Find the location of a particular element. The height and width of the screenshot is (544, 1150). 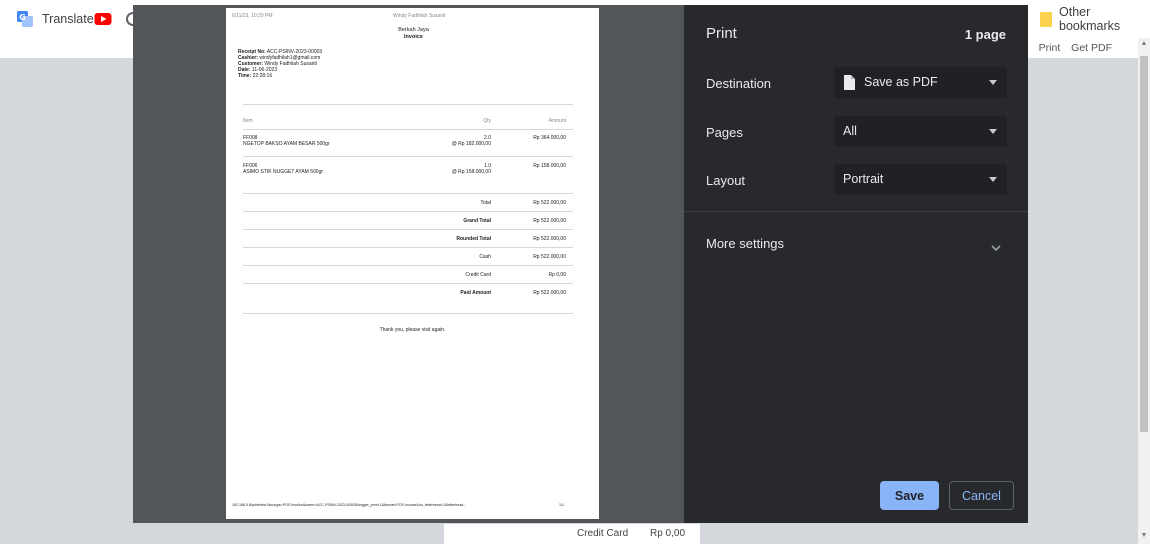

bookmark-translate: G Translate is located at coordinates (55, 19).